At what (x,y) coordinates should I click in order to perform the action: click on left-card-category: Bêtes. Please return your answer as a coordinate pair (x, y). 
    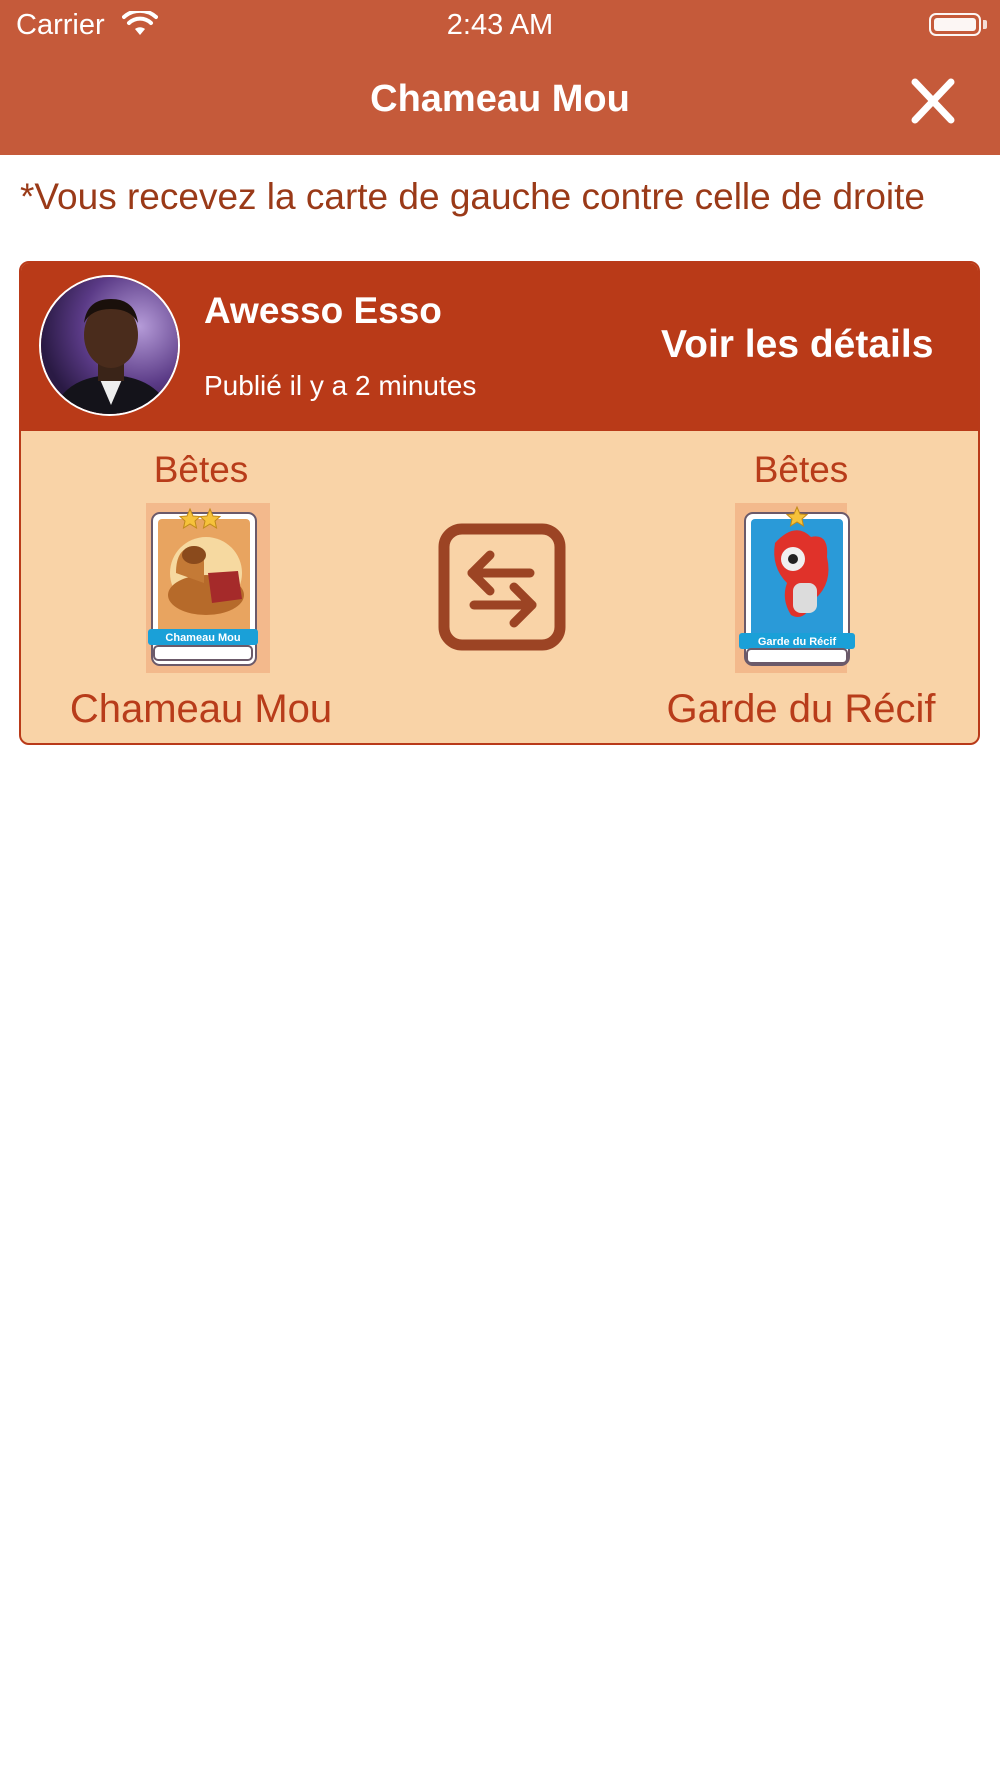
    Looking at the image, I should click on (201, 469).